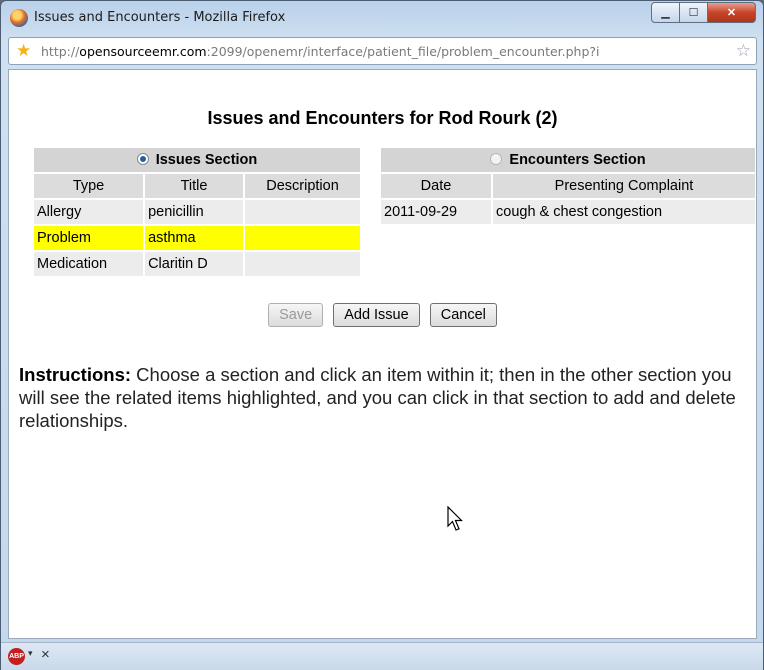 The image size is (764, 670). Describe the element at coordinates (194, 238) in the screenshot. I see `issue-title: asthma` at that location.